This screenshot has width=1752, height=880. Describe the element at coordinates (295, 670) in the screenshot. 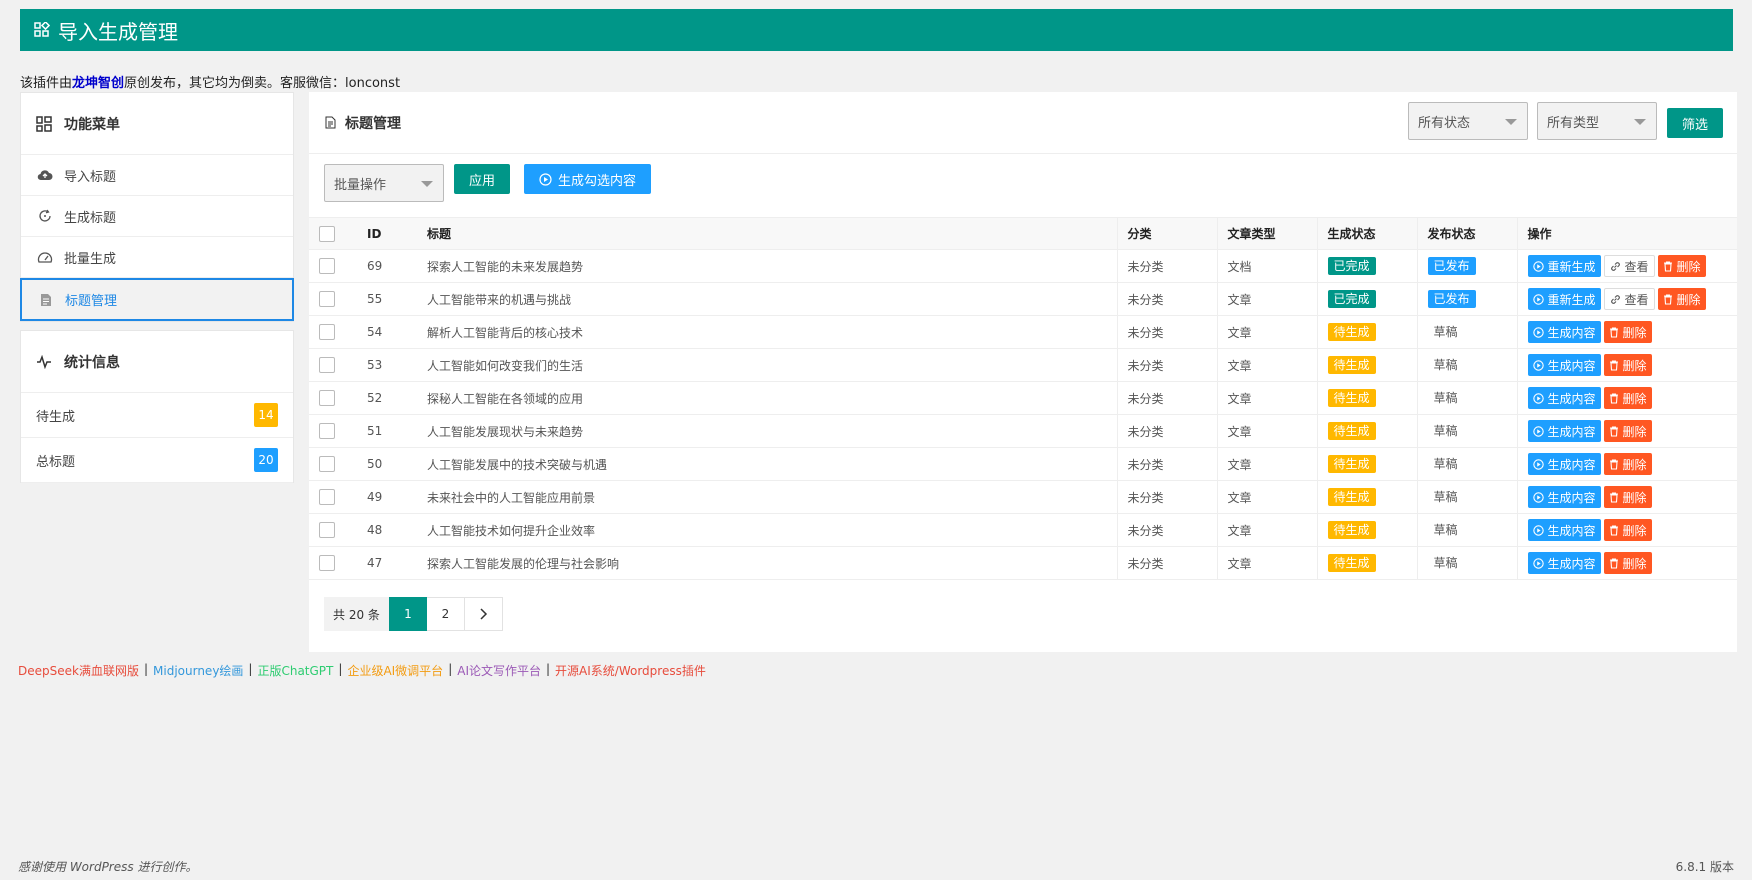

I see `promo-link: 正版ChatGPT` at that location.